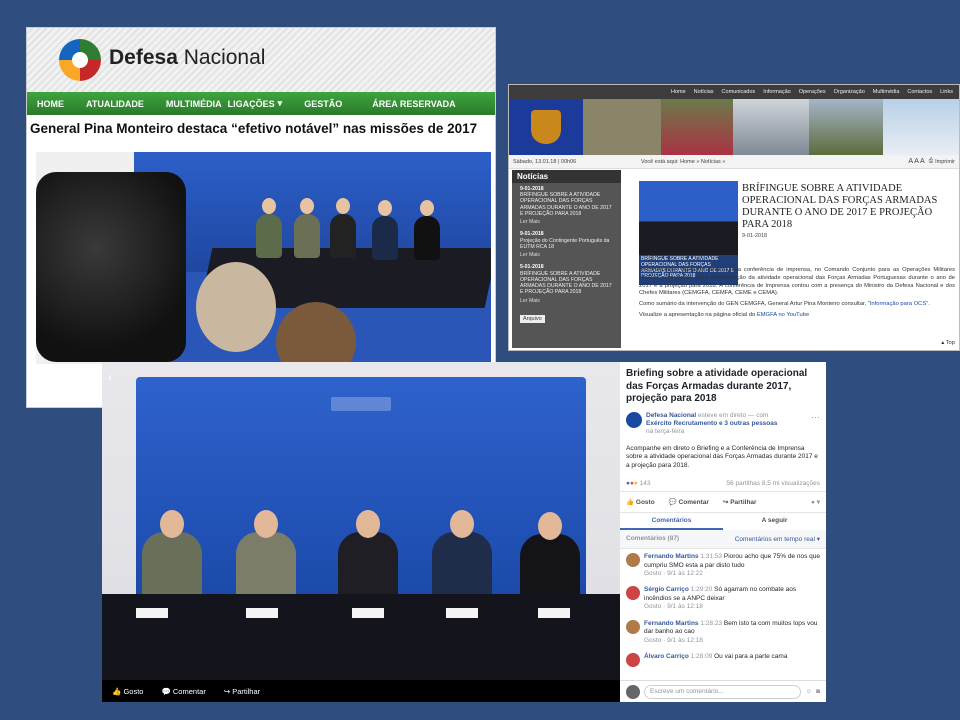 This screenshot has height=720, width=960. Describe the element at coordinates (251, 104) in the screenshot. I see `nav-ligacoes: LIGAÇÕES` at that location.